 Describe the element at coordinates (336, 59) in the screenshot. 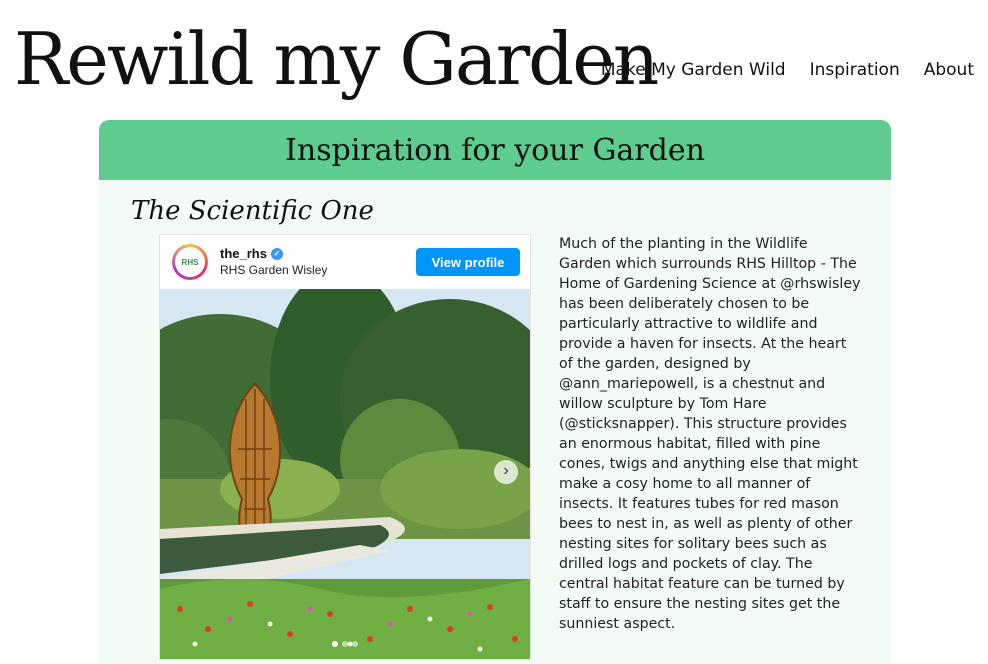

I see `site-logo: Rewild my Garden` at that location.